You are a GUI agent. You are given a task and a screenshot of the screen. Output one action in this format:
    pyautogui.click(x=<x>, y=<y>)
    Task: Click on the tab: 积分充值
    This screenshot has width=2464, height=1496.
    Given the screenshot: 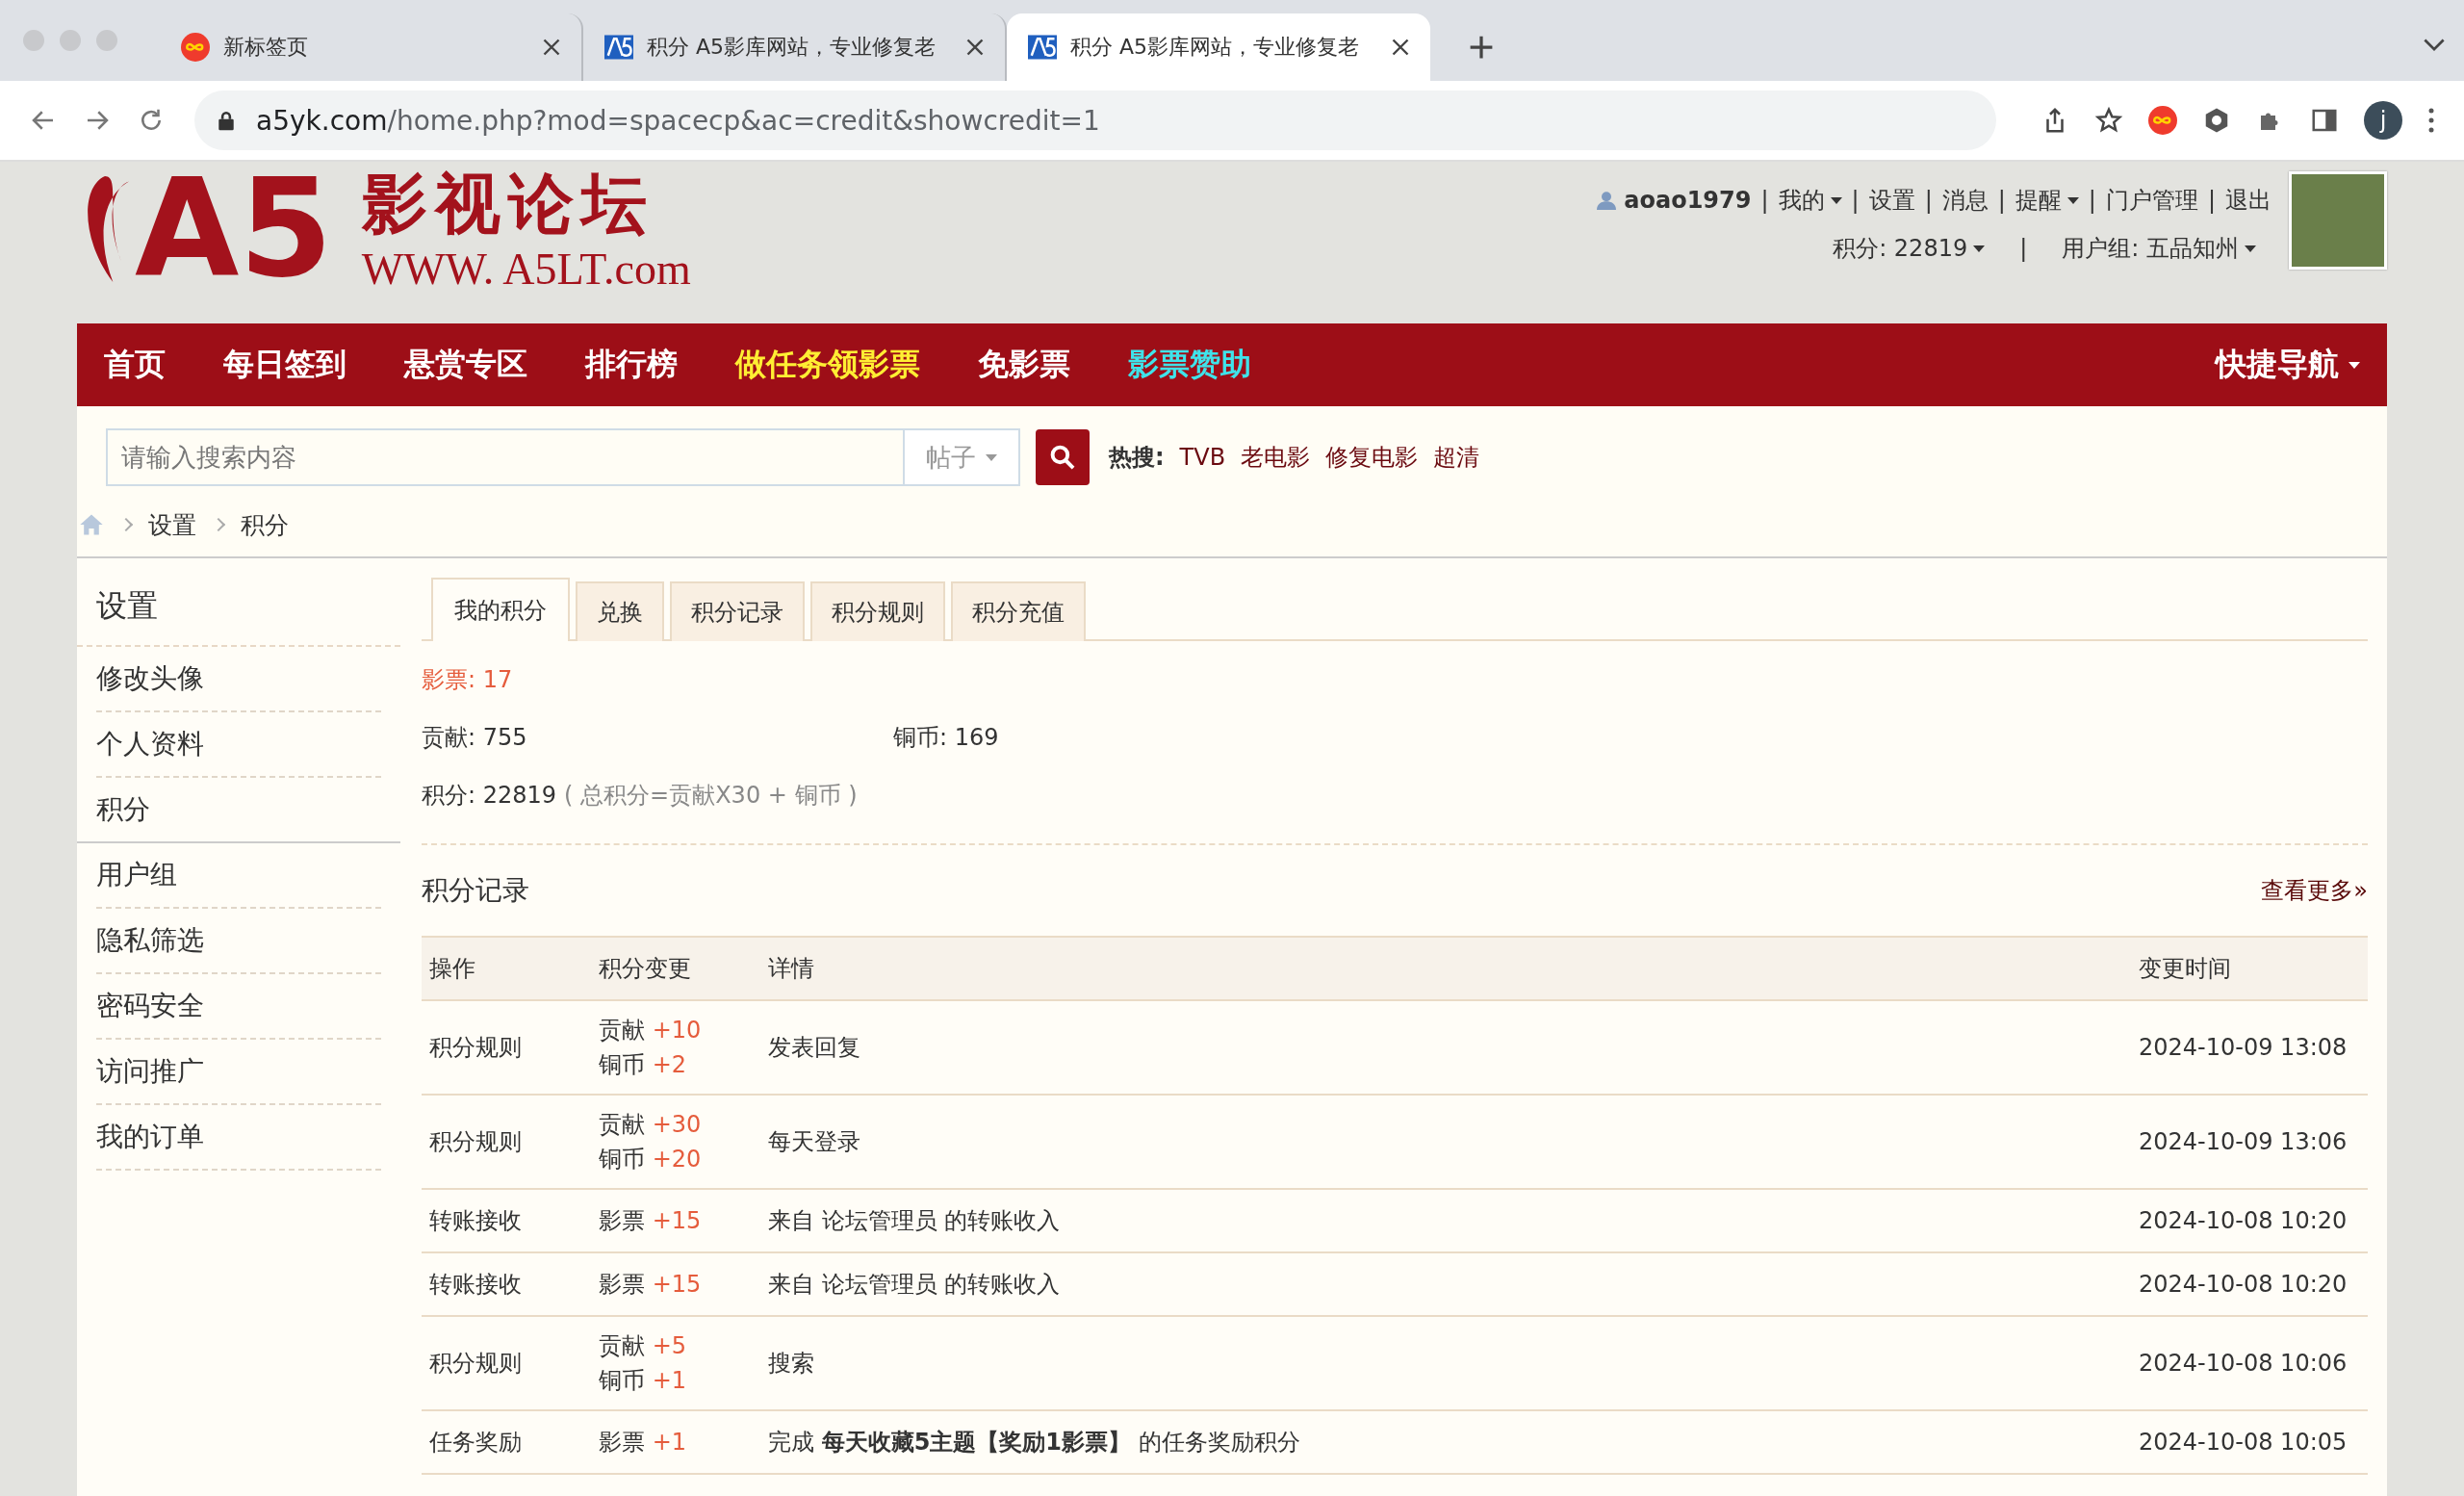 What is the action you would take?
    pyautogui.click(x=1018, y=611)
    